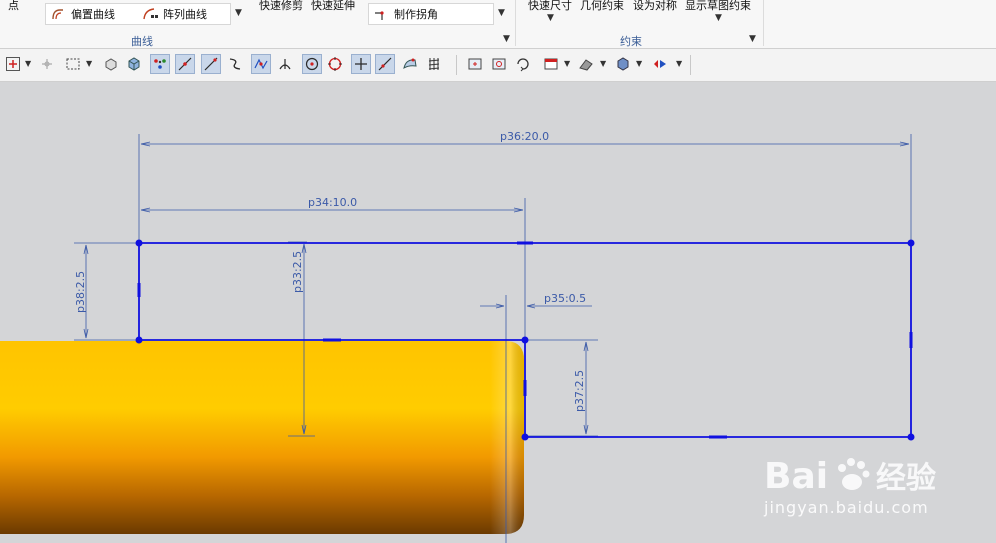 The height and width of the screenshot is (543, 996). I want to click on box-select-icon, so click(73, 64).